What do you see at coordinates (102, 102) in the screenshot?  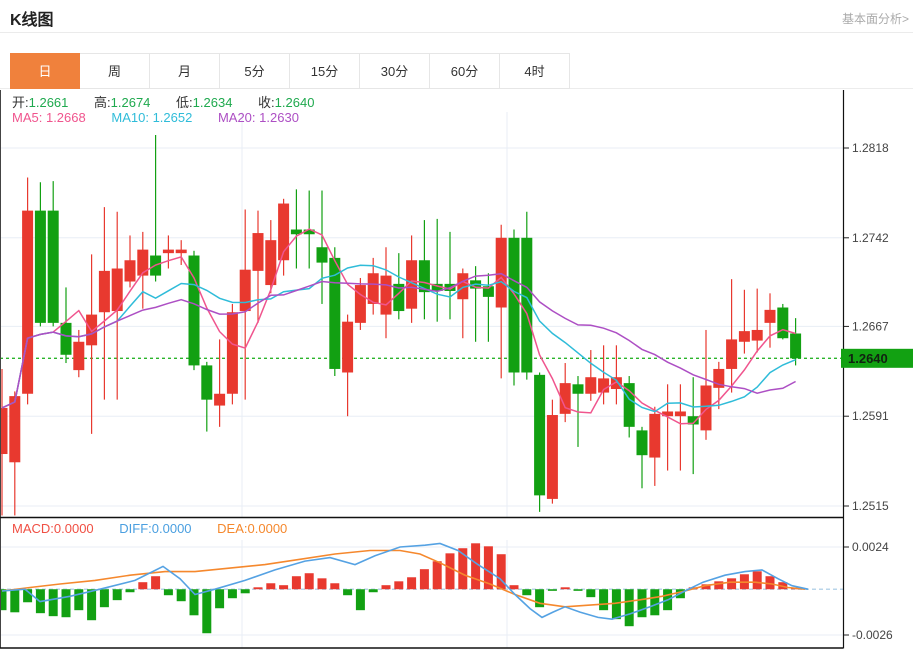 I see `high-label: 高:` at bounding box center [102, 102].